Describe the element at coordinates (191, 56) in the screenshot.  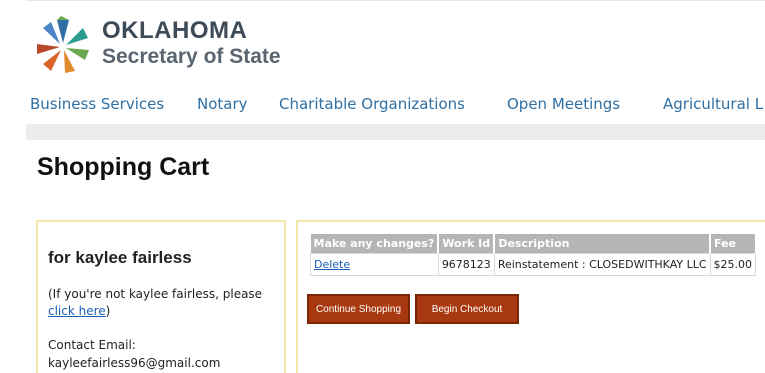
I see `brand-line-2: Secretary of State` at that location.